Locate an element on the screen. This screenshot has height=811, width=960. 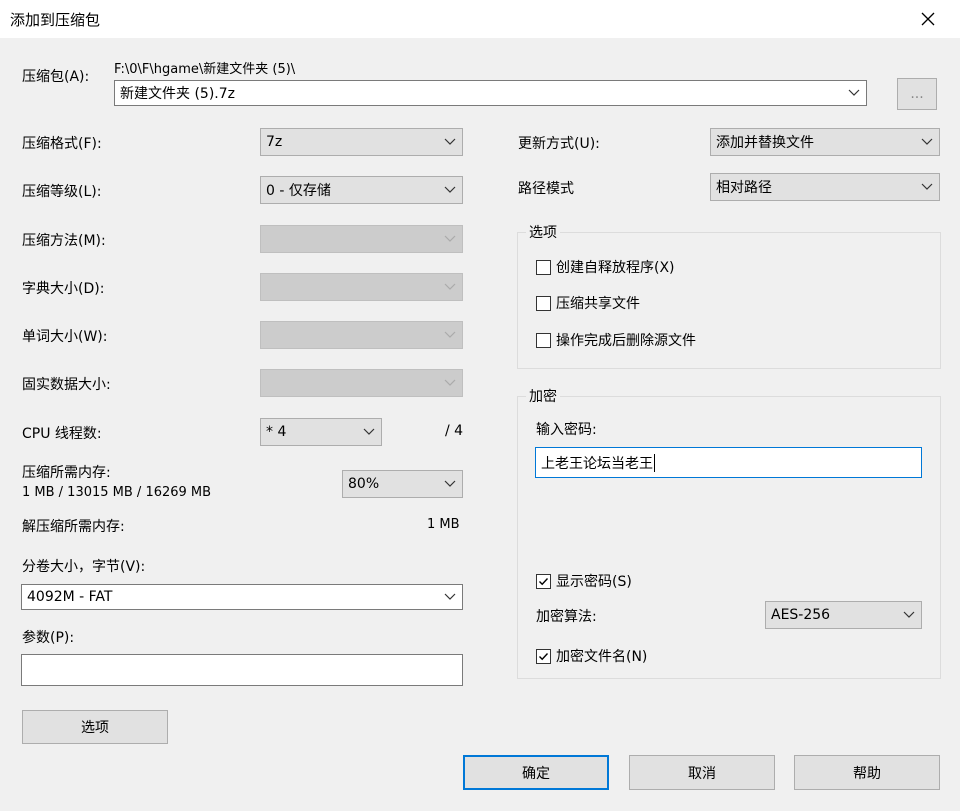
shared-label: 压缩共享文件 is located at coordinates (598, 304).